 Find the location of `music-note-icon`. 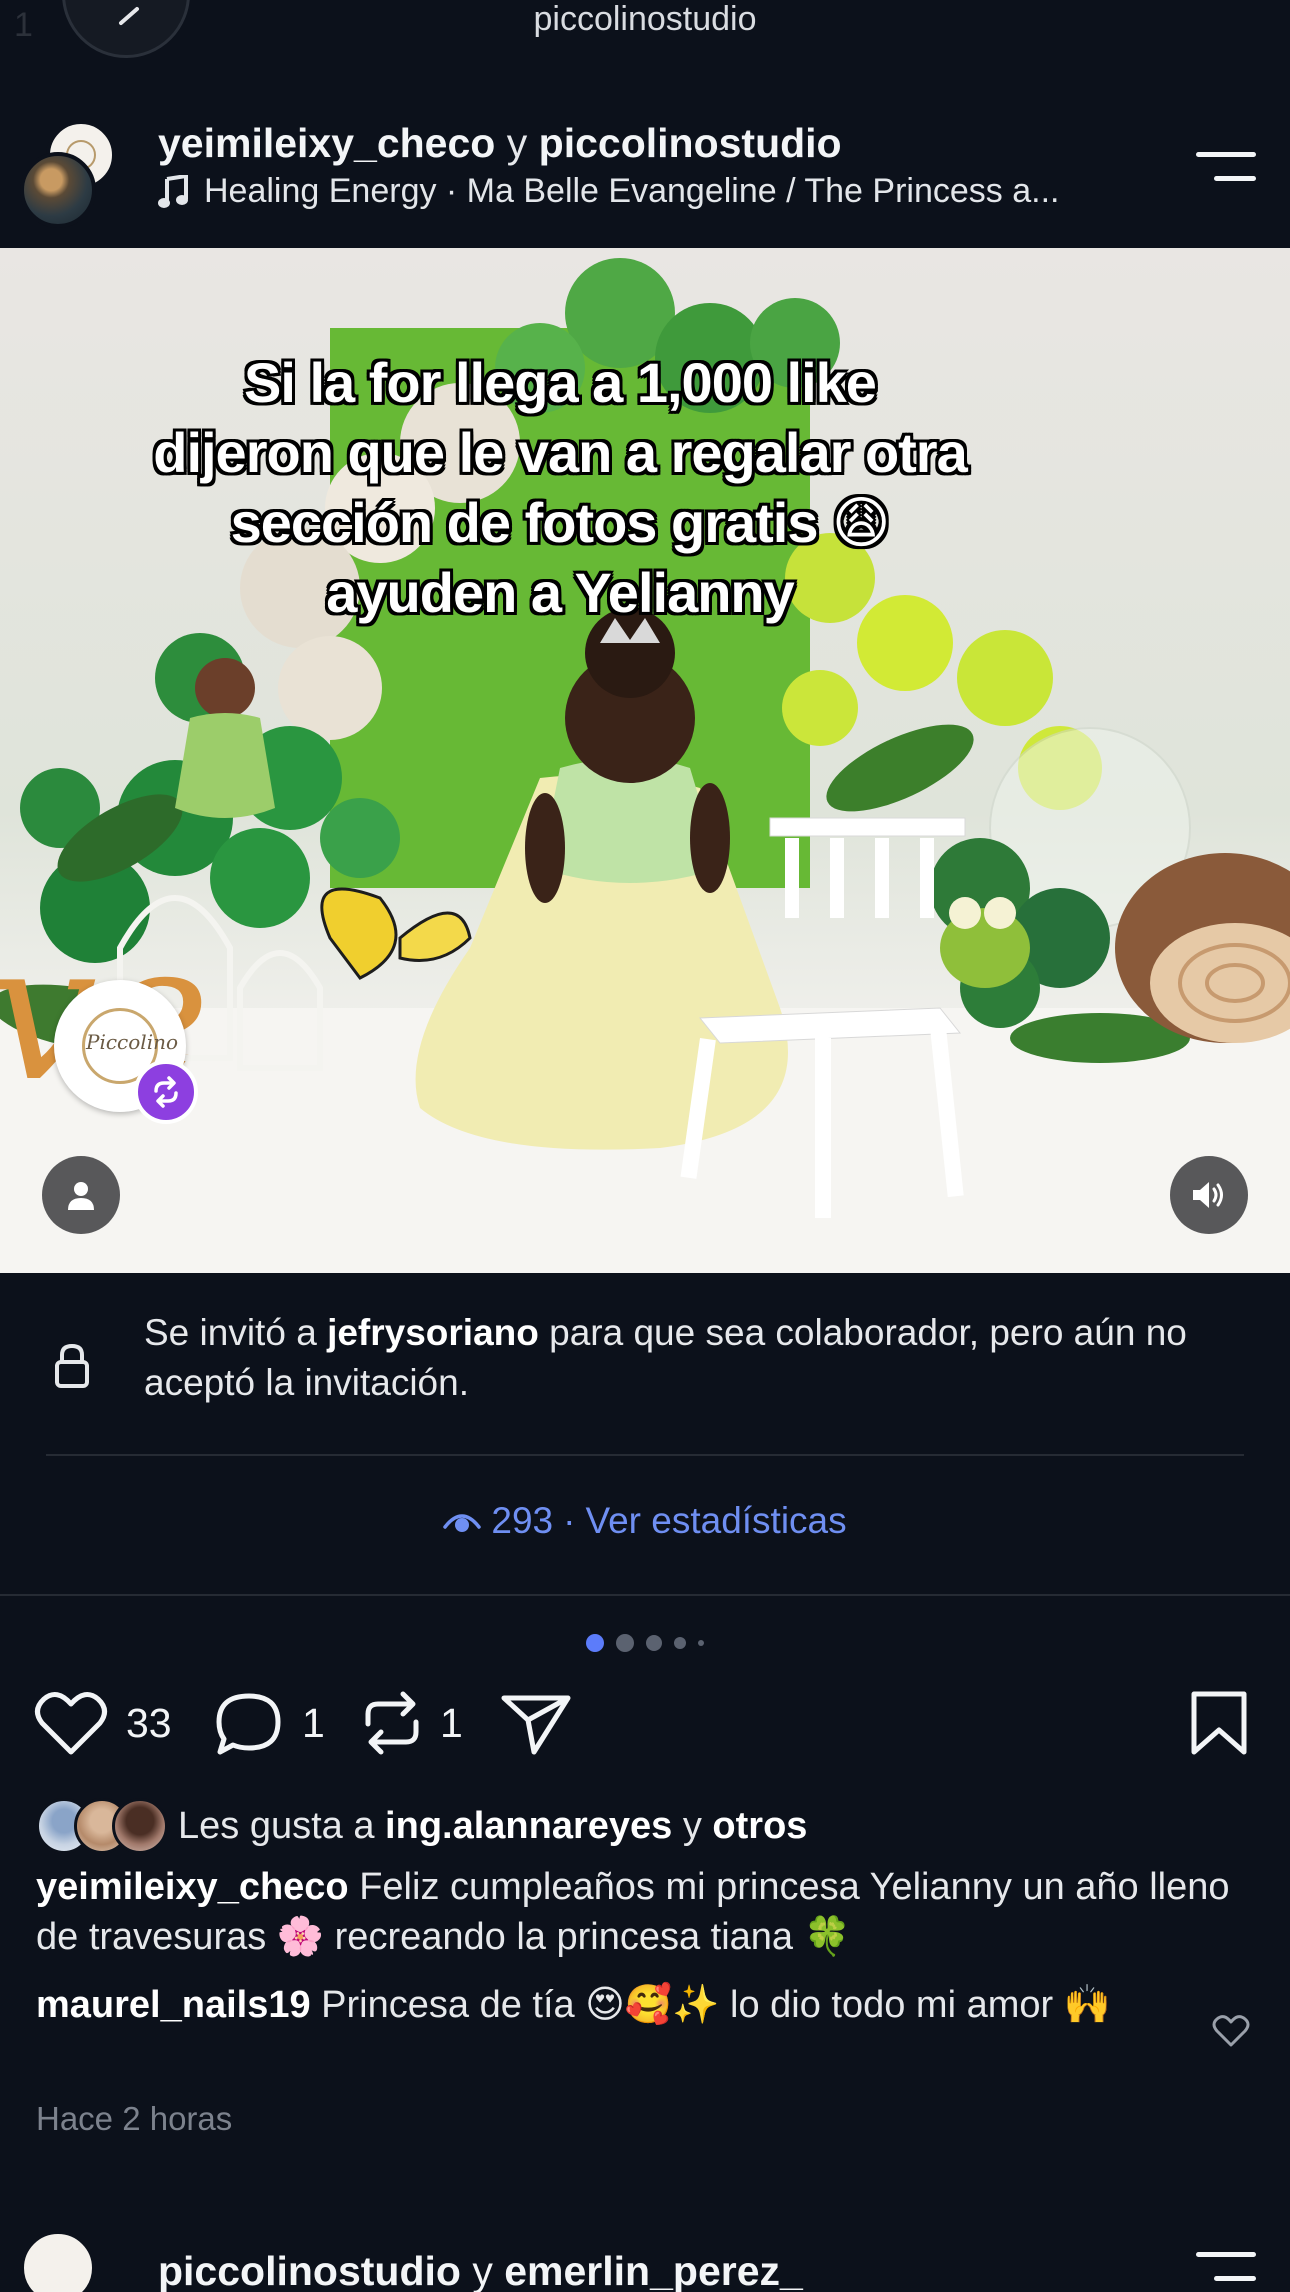

music-note-icon is located at coordinates (173, 191).